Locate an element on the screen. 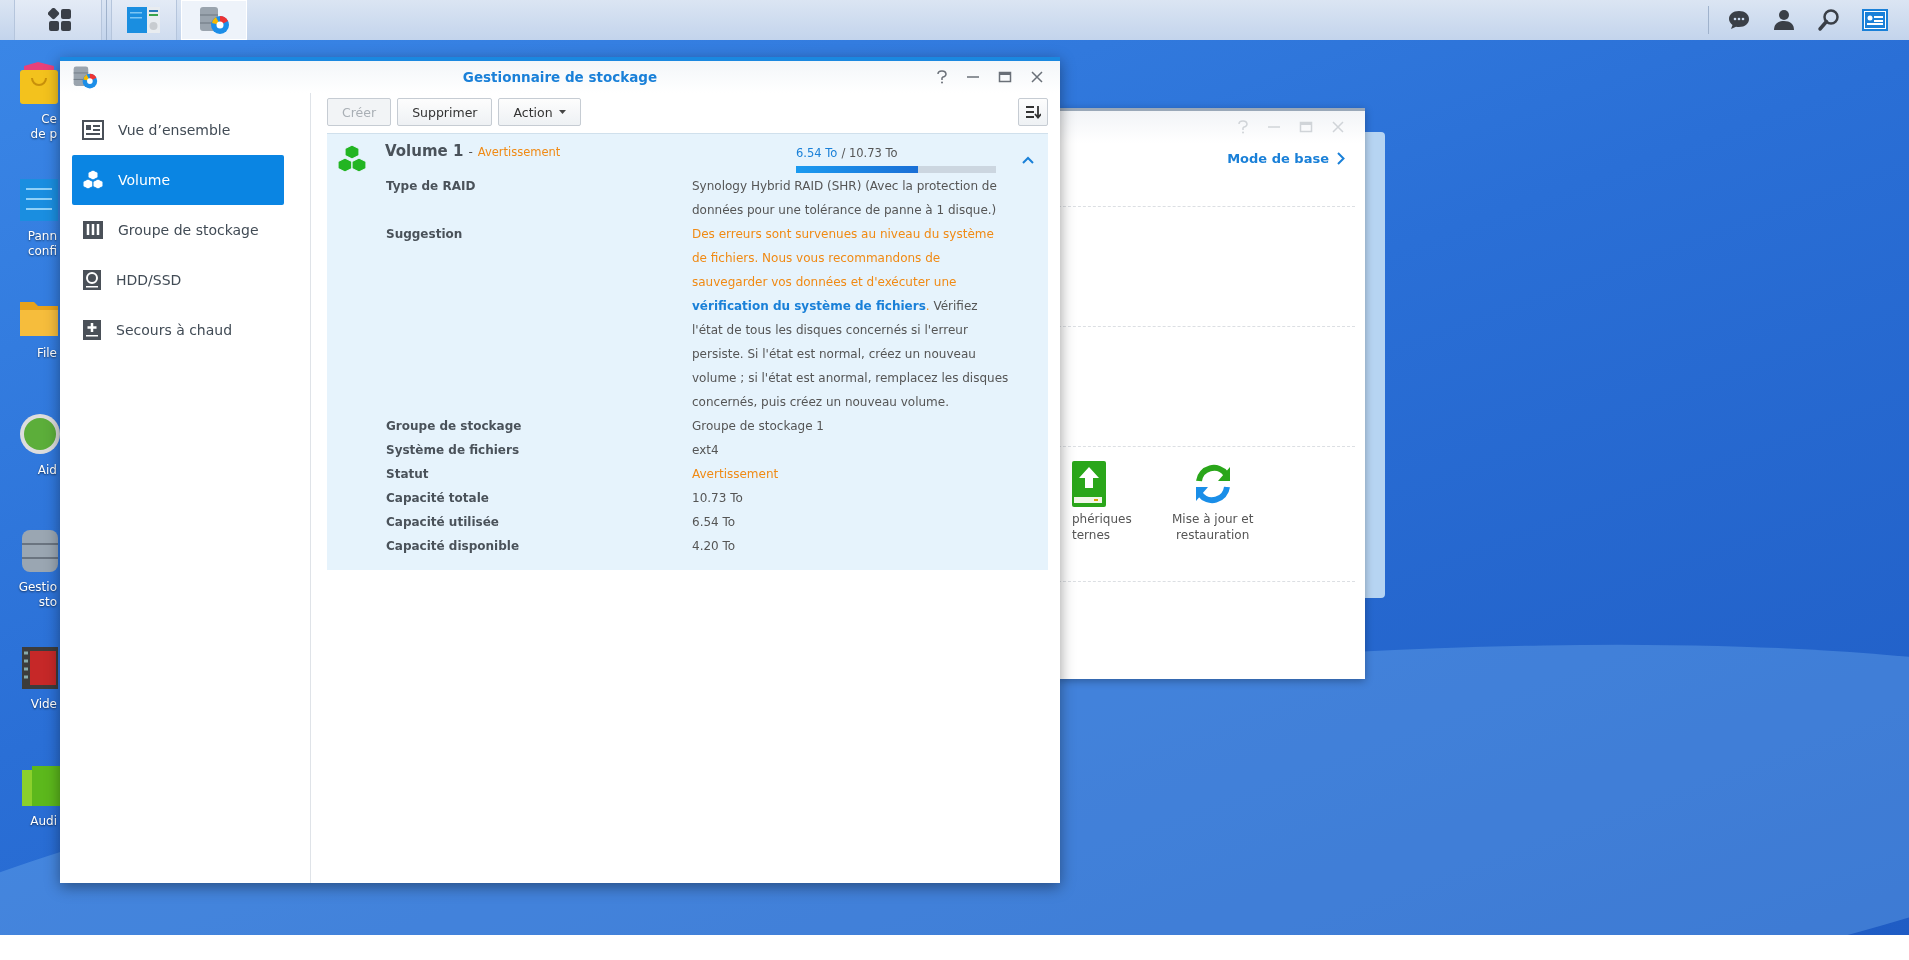 The width and height of the screenshot is (1909, 960). taskbar-app-button is located at coordinates (144, 20).